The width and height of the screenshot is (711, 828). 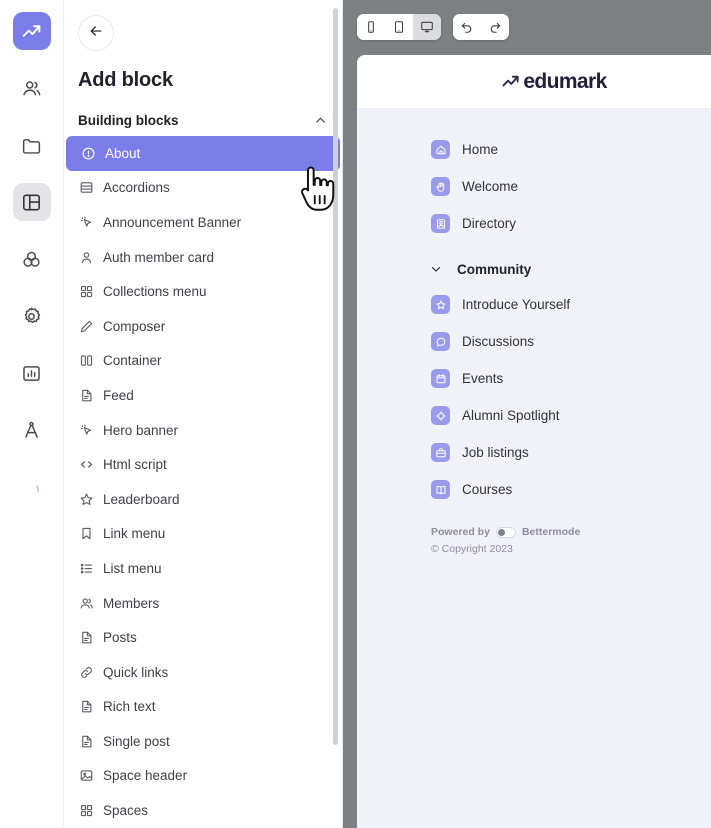 What do you see at coordinates (335, 376) in the screenshot?
I see `panel-scrollbar` at bounding box center [335, 376].